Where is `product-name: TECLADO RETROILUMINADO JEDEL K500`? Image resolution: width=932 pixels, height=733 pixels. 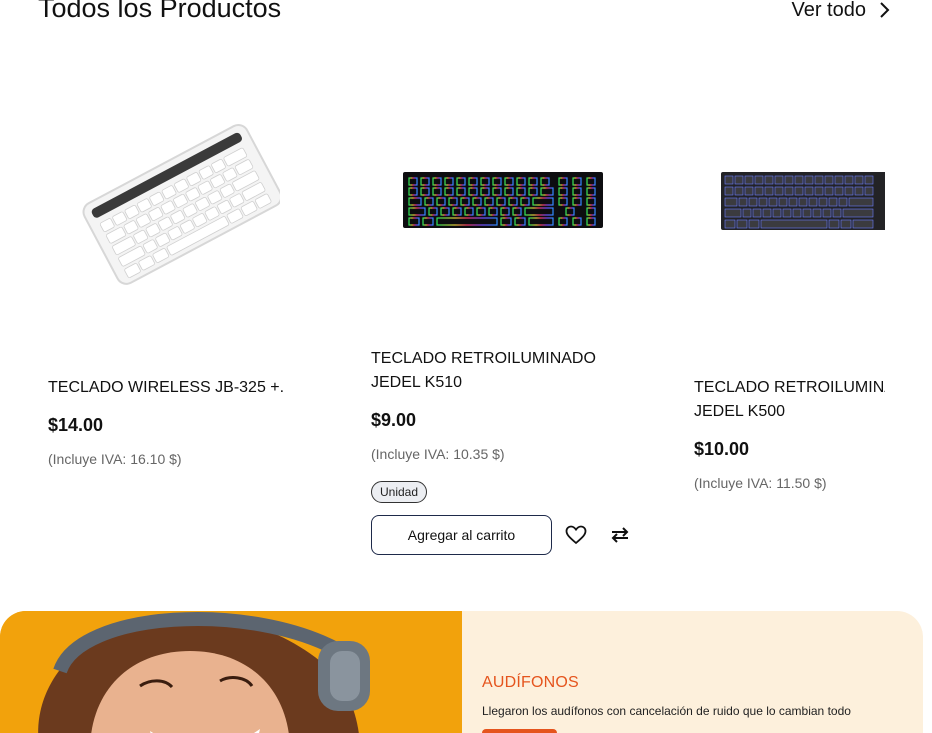 product-name: TECLADO RETROILUMINADO JEDEL K500 is located at coordinates (789, 400).